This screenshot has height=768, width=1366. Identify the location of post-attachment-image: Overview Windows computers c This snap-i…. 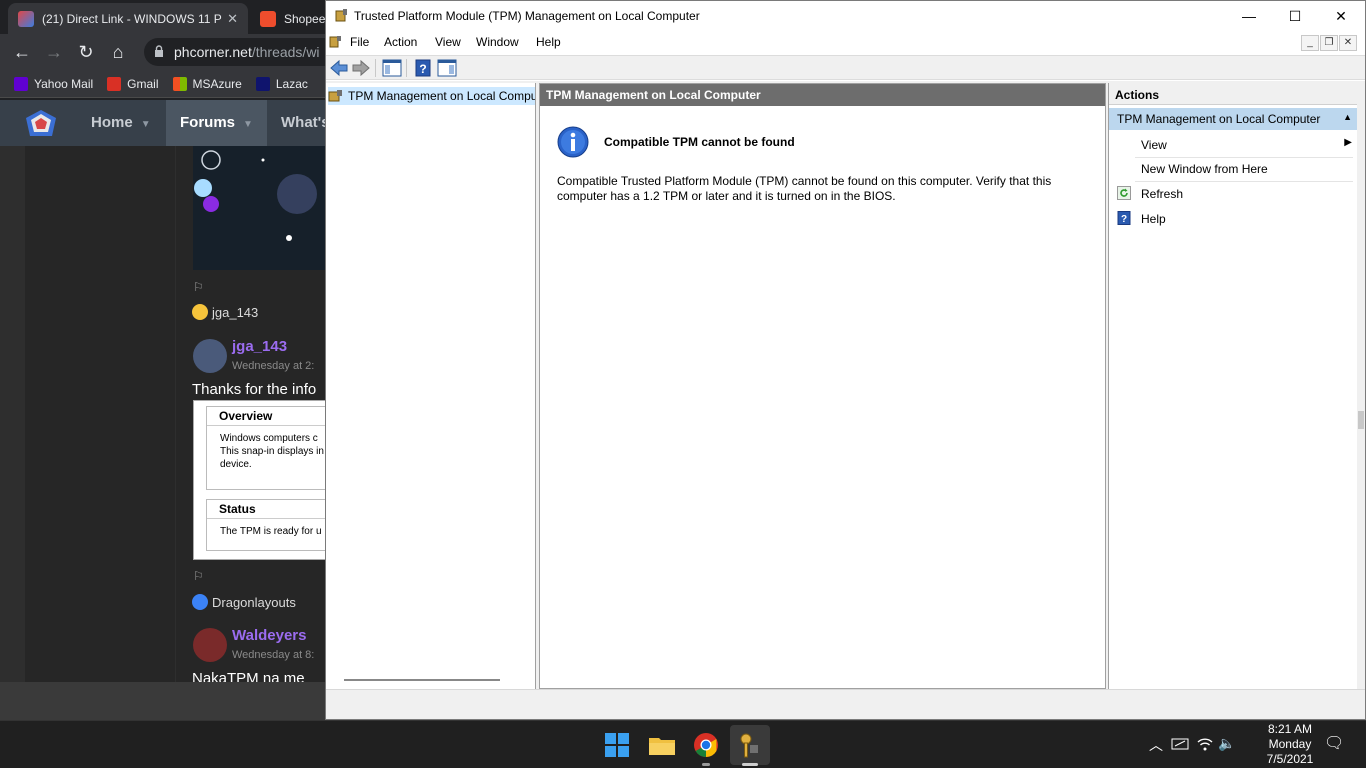
(259, 480).